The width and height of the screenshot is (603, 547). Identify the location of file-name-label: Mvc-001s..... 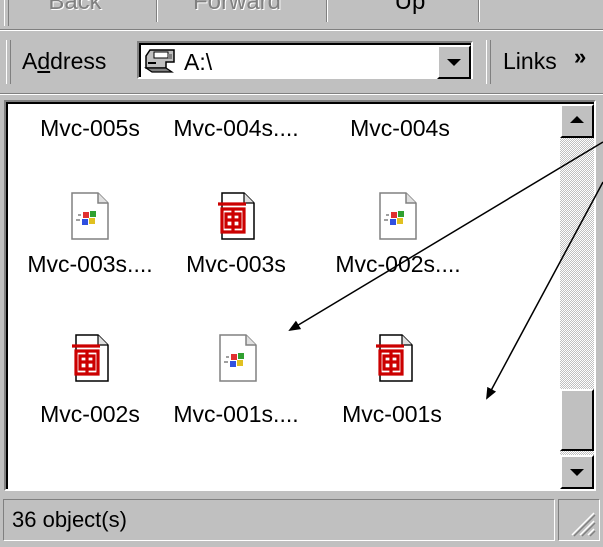
(236, 414).